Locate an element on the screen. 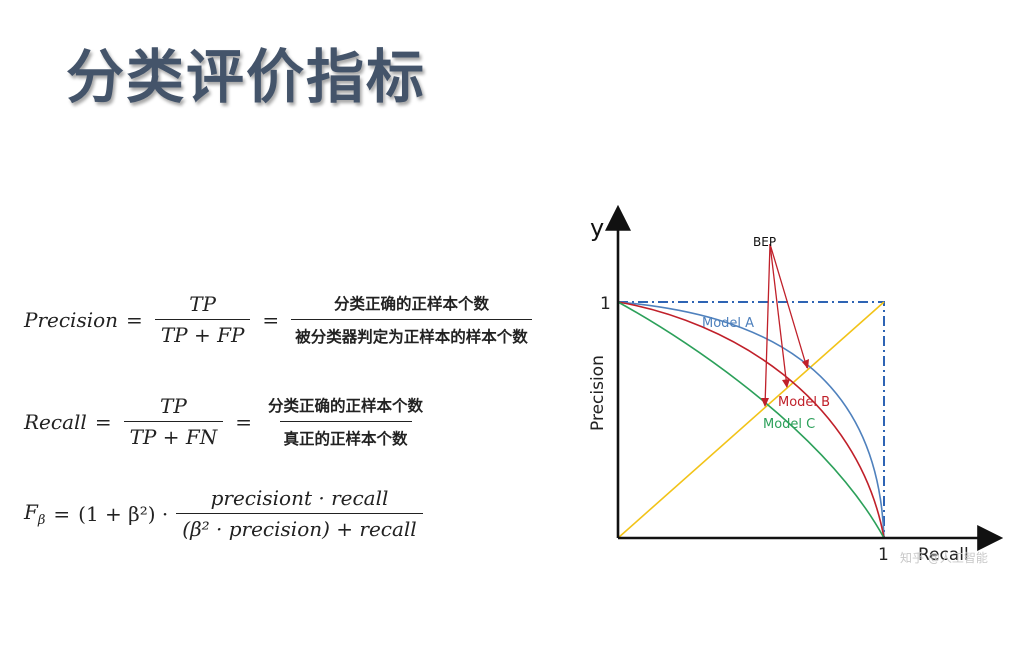 The width and height of the screenshot is (1012, 651). model-c-label: Model C is located at coordinates (789, 424).